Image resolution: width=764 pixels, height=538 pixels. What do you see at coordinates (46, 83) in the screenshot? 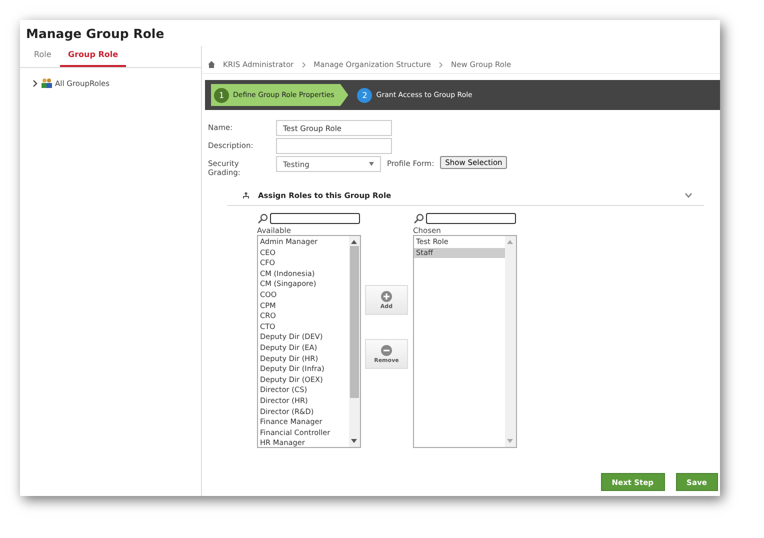
I see `group-icon` at bounding box center [46, 83].